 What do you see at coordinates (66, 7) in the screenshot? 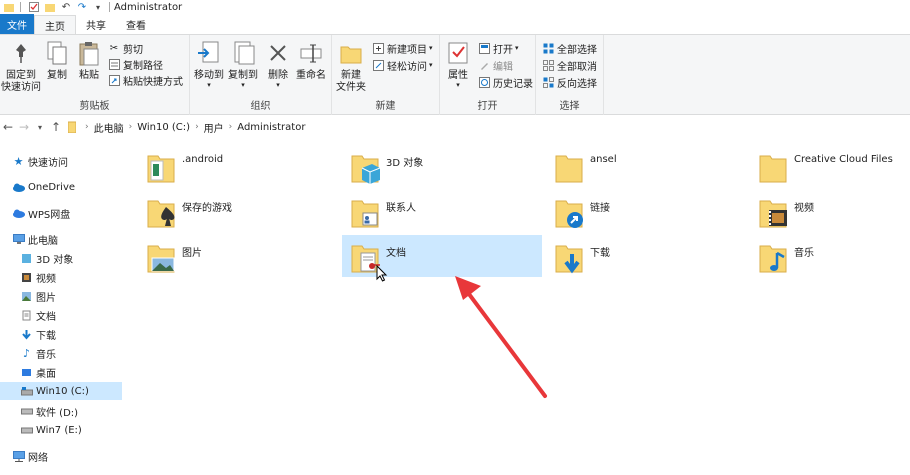
I see `undo-icon: ↶` at bounding box center [66, 7].